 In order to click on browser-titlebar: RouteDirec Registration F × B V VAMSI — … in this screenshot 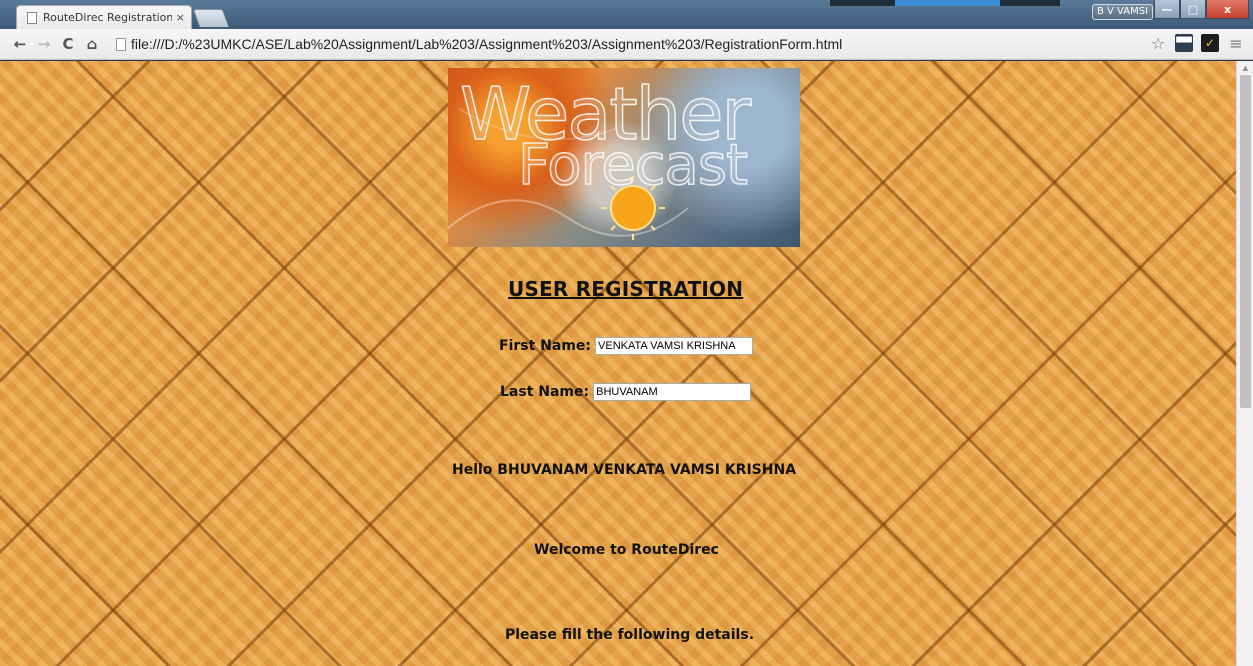, I will do `click(626, 14)`.